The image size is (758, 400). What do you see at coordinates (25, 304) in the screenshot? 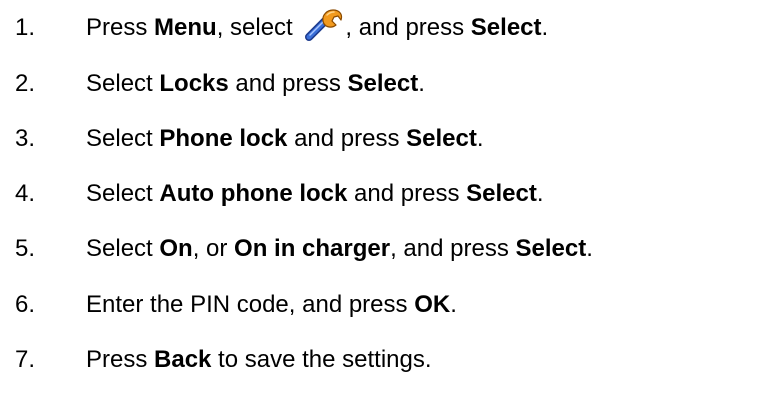
I see `step-number: 6.` at bounding box center [25, 304].